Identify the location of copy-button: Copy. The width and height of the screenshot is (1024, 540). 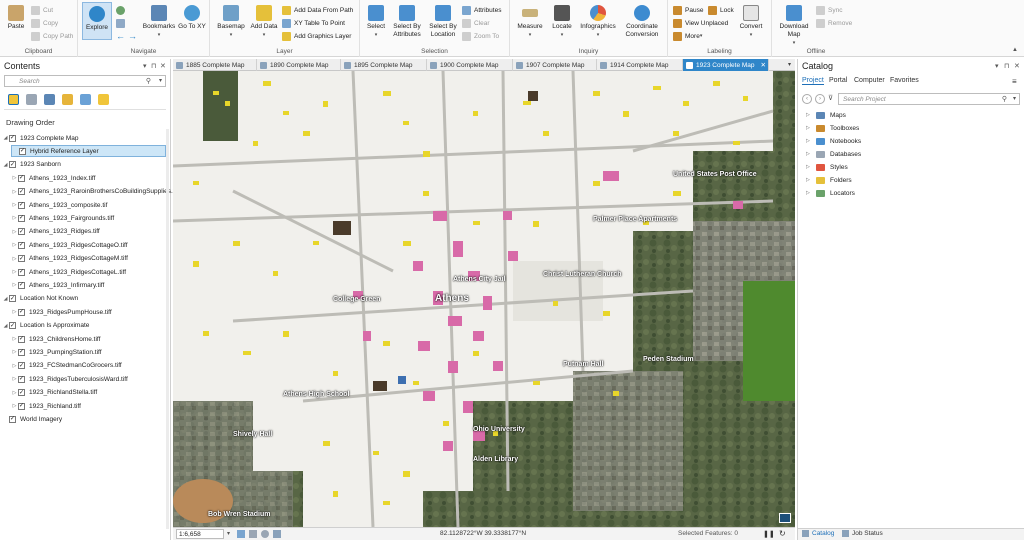
(44, 23).